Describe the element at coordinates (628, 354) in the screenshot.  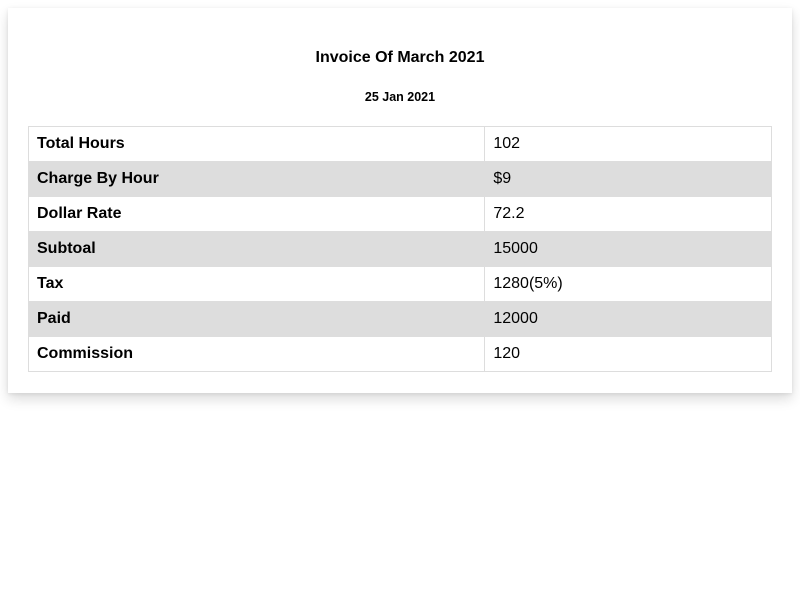
I see `row-value: 120` at that location.